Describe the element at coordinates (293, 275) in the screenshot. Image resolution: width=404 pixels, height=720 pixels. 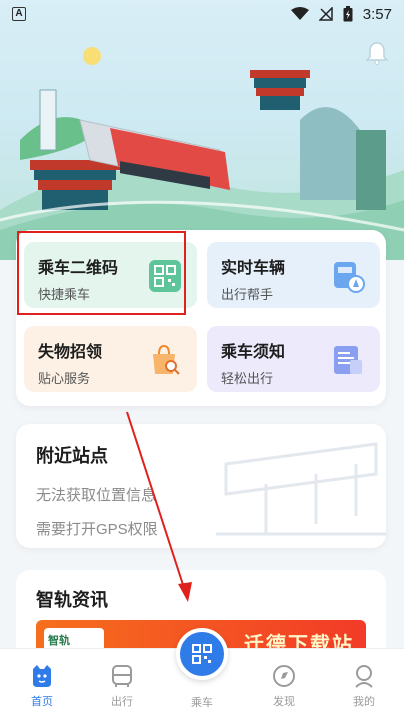
I see `realtime-vehicle-tile: 实时车辆 出行帮手` at that location.